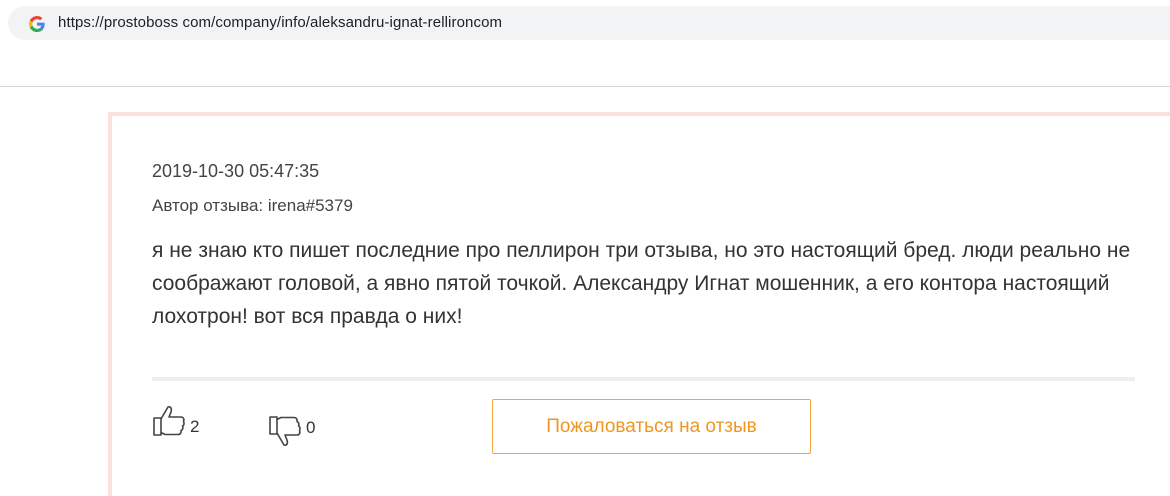 This screenshot has width=1170, height=496. I want to click on dislike-count: 0, so click(311, 427).